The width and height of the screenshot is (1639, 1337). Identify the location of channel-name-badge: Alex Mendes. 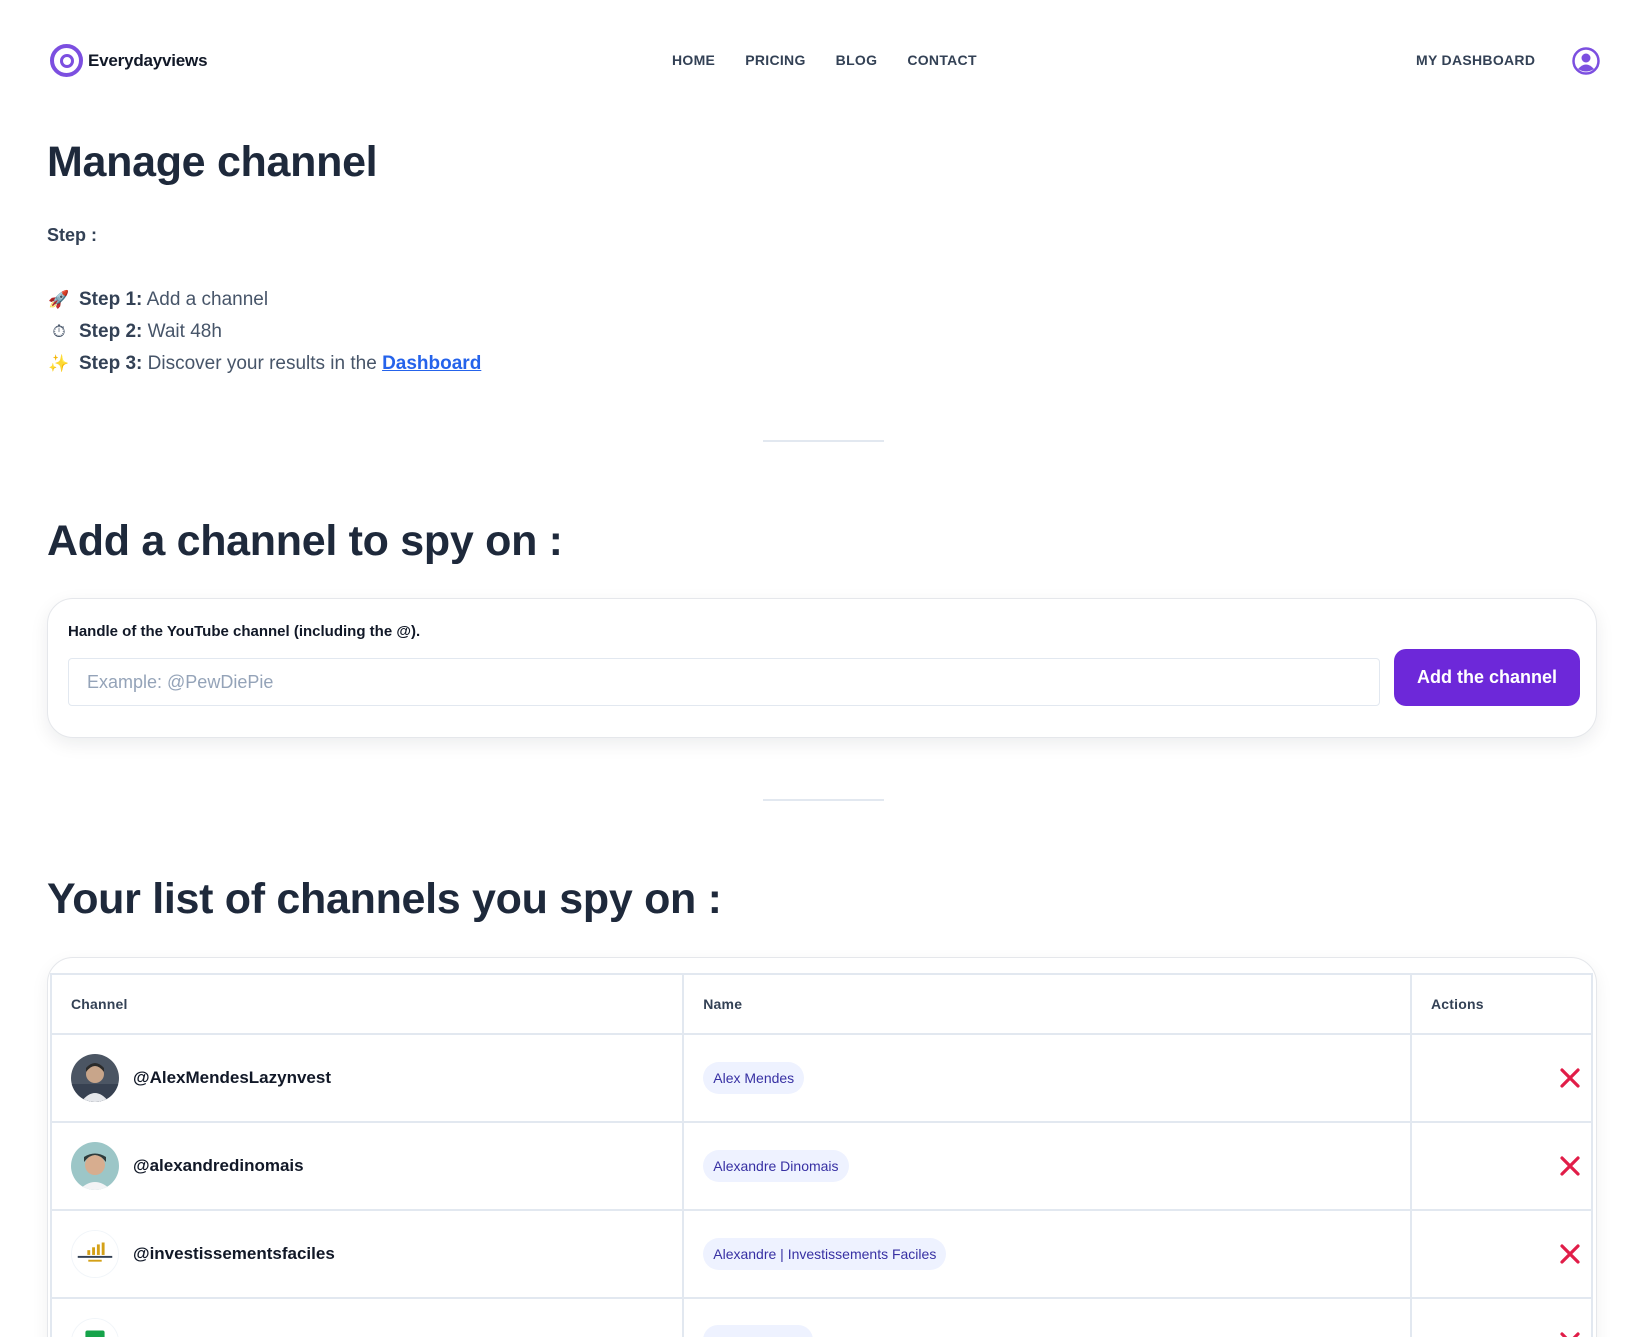
(754, 1078).